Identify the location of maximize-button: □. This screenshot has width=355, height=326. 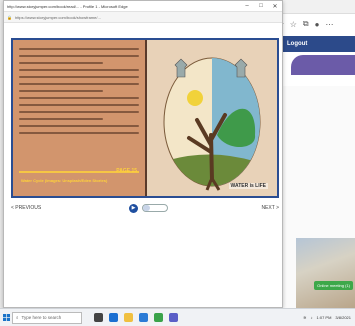
(261, 6).